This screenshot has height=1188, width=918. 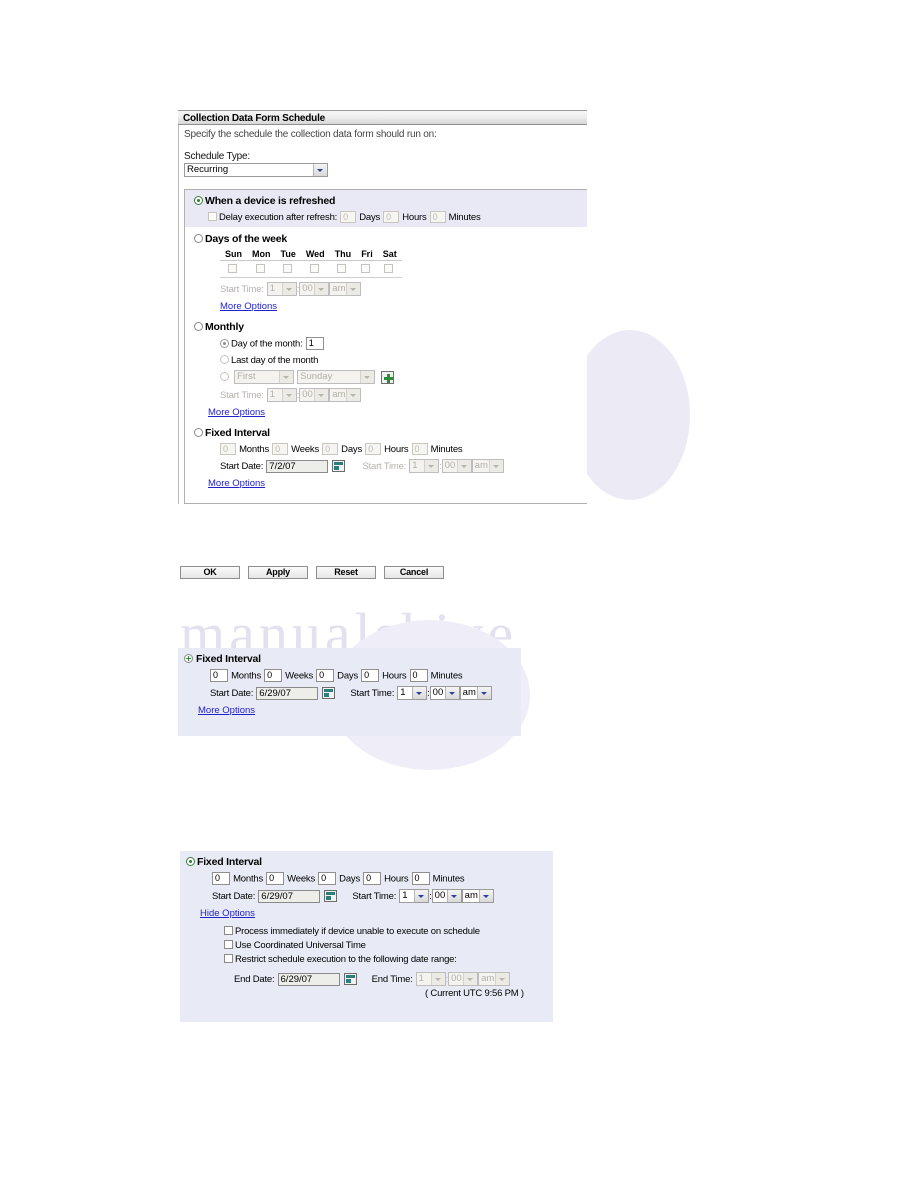 What do you see at coordinates (212, 216) in the screenshot?
I see `checkbox-delay-execution` at bounding box center [212, 216].